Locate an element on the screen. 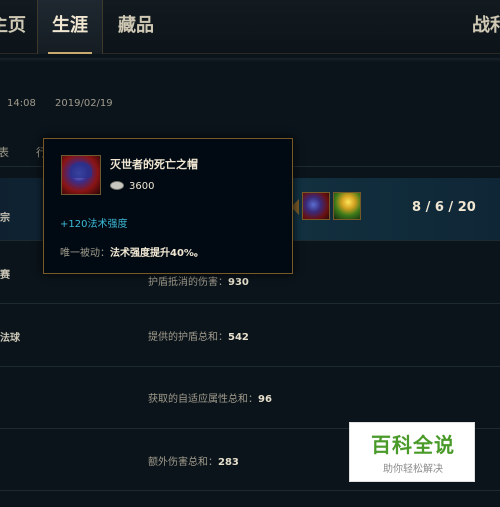  nav-tab-career: 生涯 is located at coordinates (70, 27).